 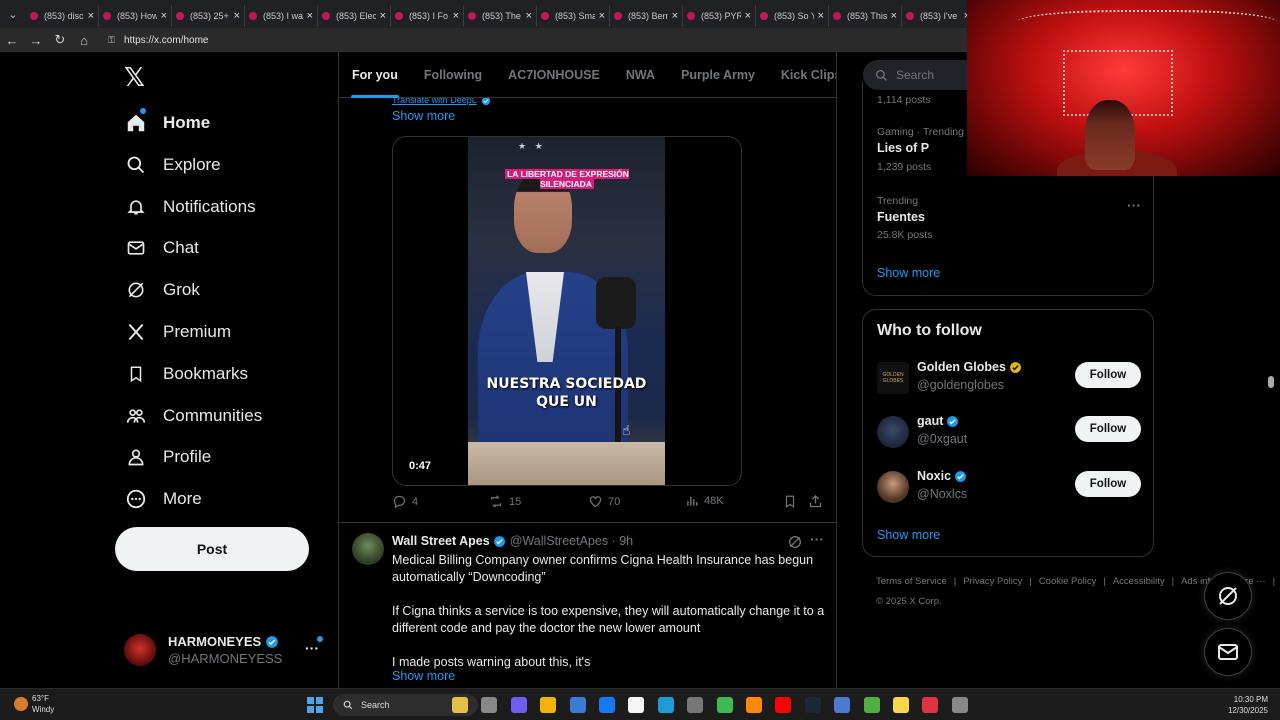 What do you see at coordinates (315, 705) in the screenshot?
I see `windows-start-icon` at bounding box center [315, 705].